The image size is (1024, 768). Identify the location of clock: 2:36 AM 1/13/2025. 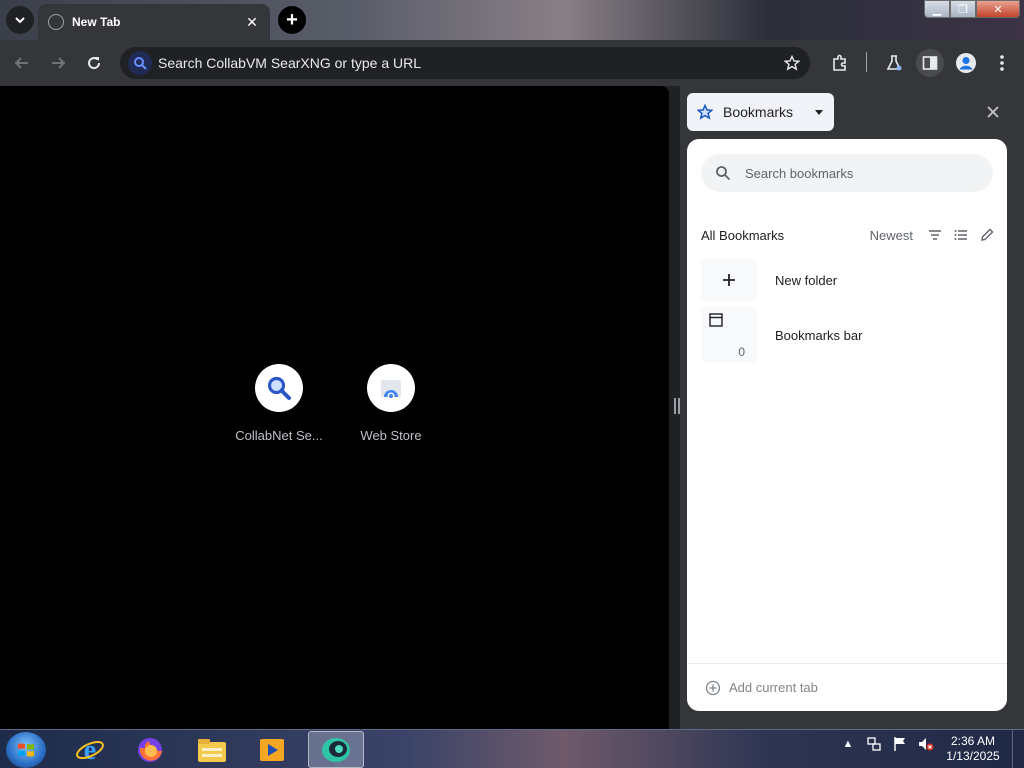
(973, 749).